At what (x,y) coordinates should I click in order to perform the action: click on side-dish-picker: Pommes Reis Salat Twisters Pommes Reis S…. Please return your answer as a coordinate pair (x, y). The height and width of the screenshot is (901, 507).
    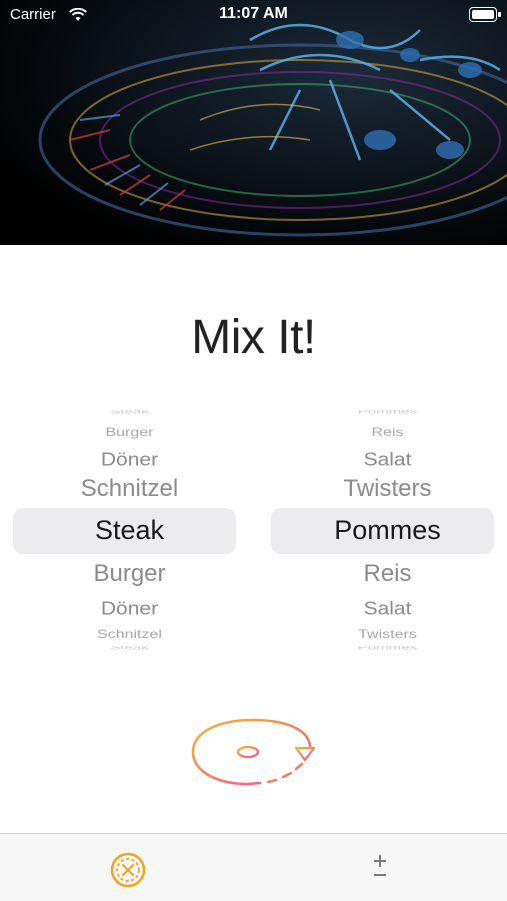
    Looking at the image, I should click on (386, 529).